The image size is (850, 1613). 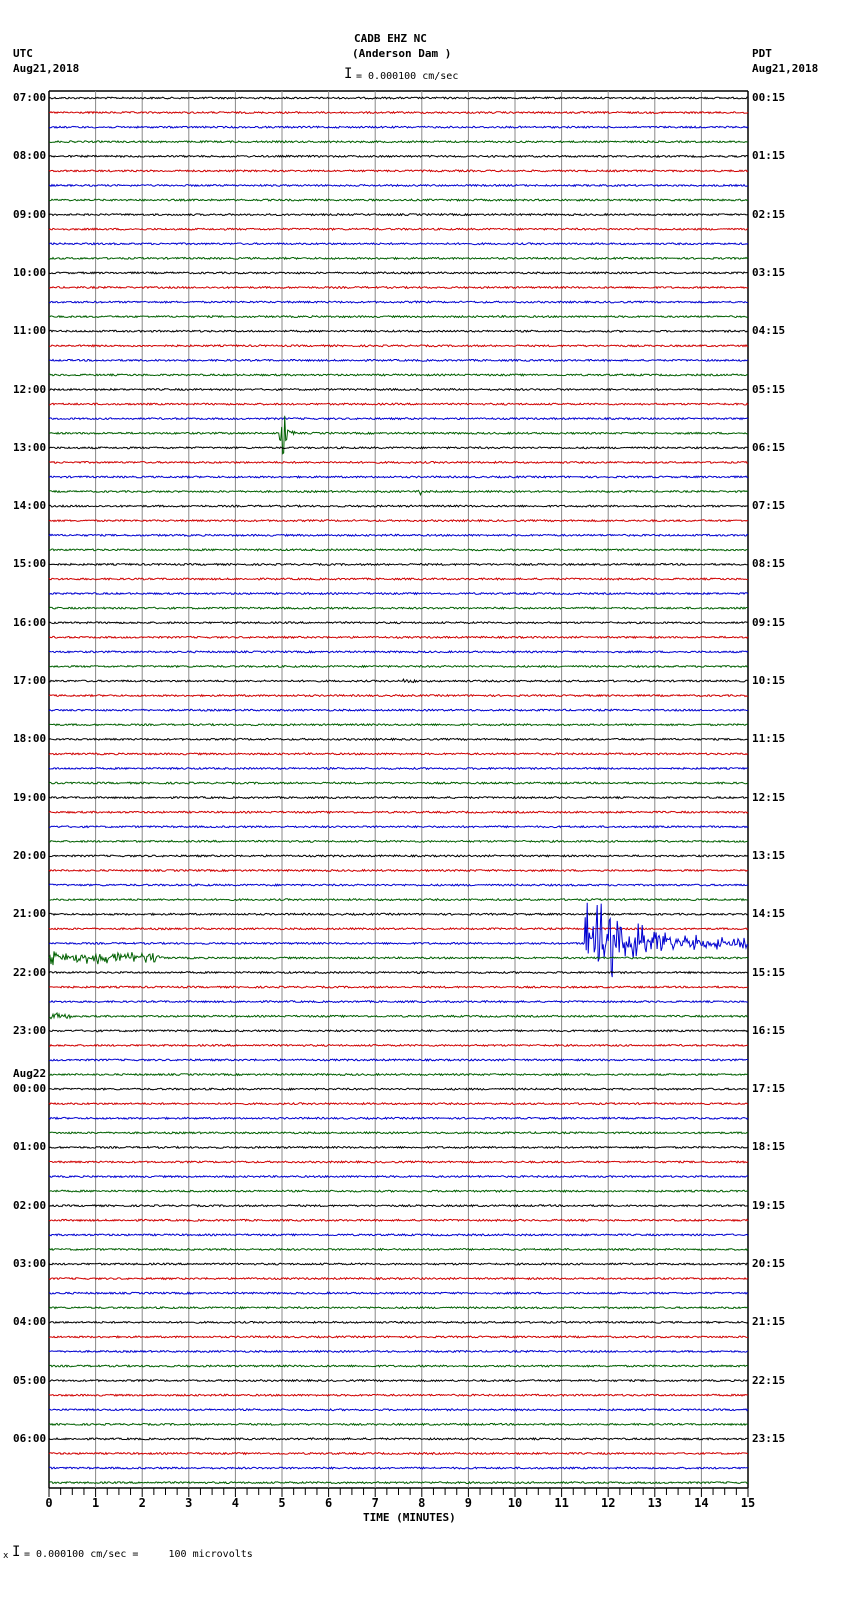 What do you see at coordinates (769, 389) in the screenshot?
I see `pdt-hour-label: 05:15` at bounding box center [769, 389].